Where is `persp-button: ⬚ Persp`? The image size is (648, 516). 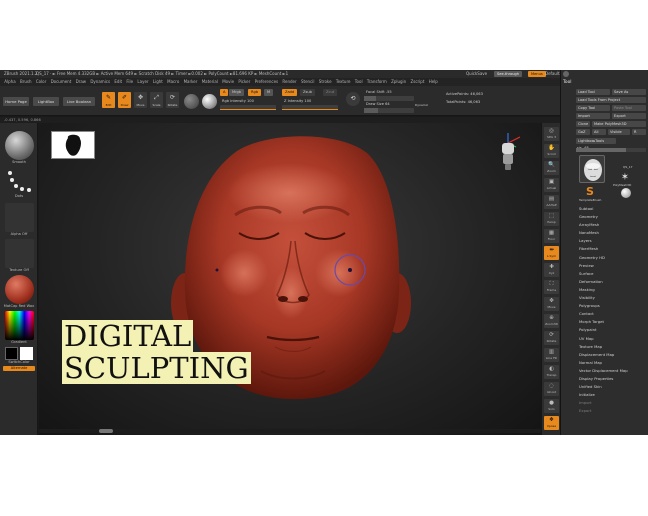 persp-button: ⬚ Persp is located at coordinates (551, 219).